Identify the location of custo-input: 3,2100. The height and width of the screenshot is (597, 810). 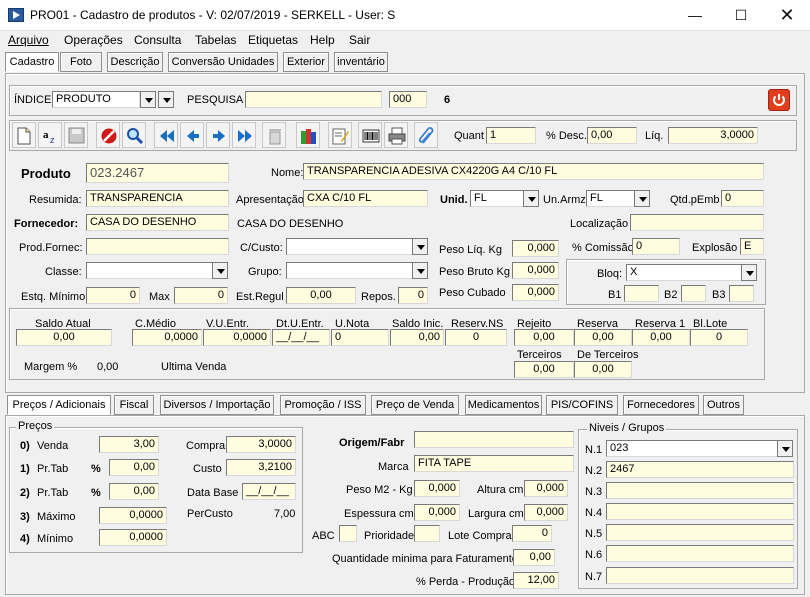
(261, 467).